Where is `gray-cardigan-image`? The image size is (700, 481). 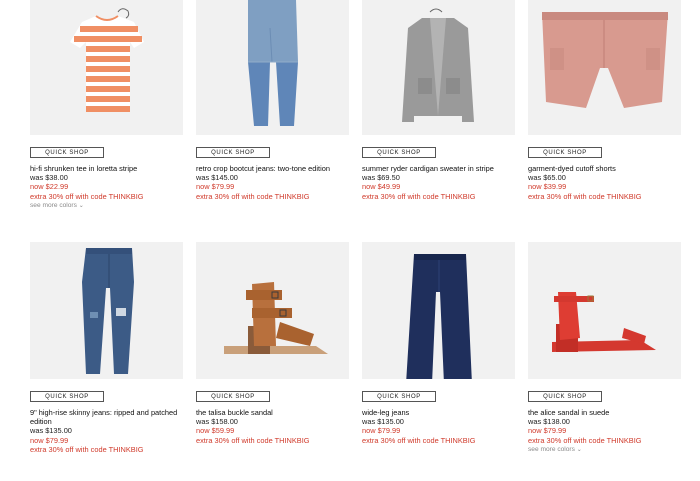
gray-cardigan-image is located at coordinates (438, 65).